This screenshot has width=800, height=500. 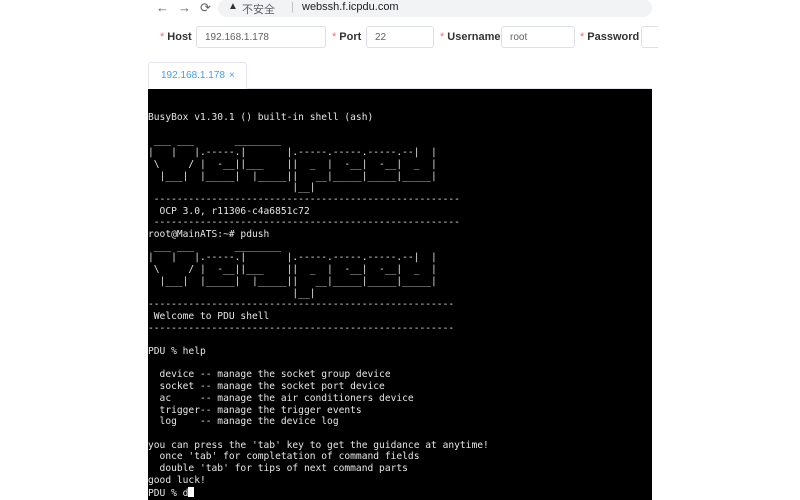 What do you see at coordinates (232, 75) in the screenshot?
I see `close-icon: ×` at bounding box center [232, 75].